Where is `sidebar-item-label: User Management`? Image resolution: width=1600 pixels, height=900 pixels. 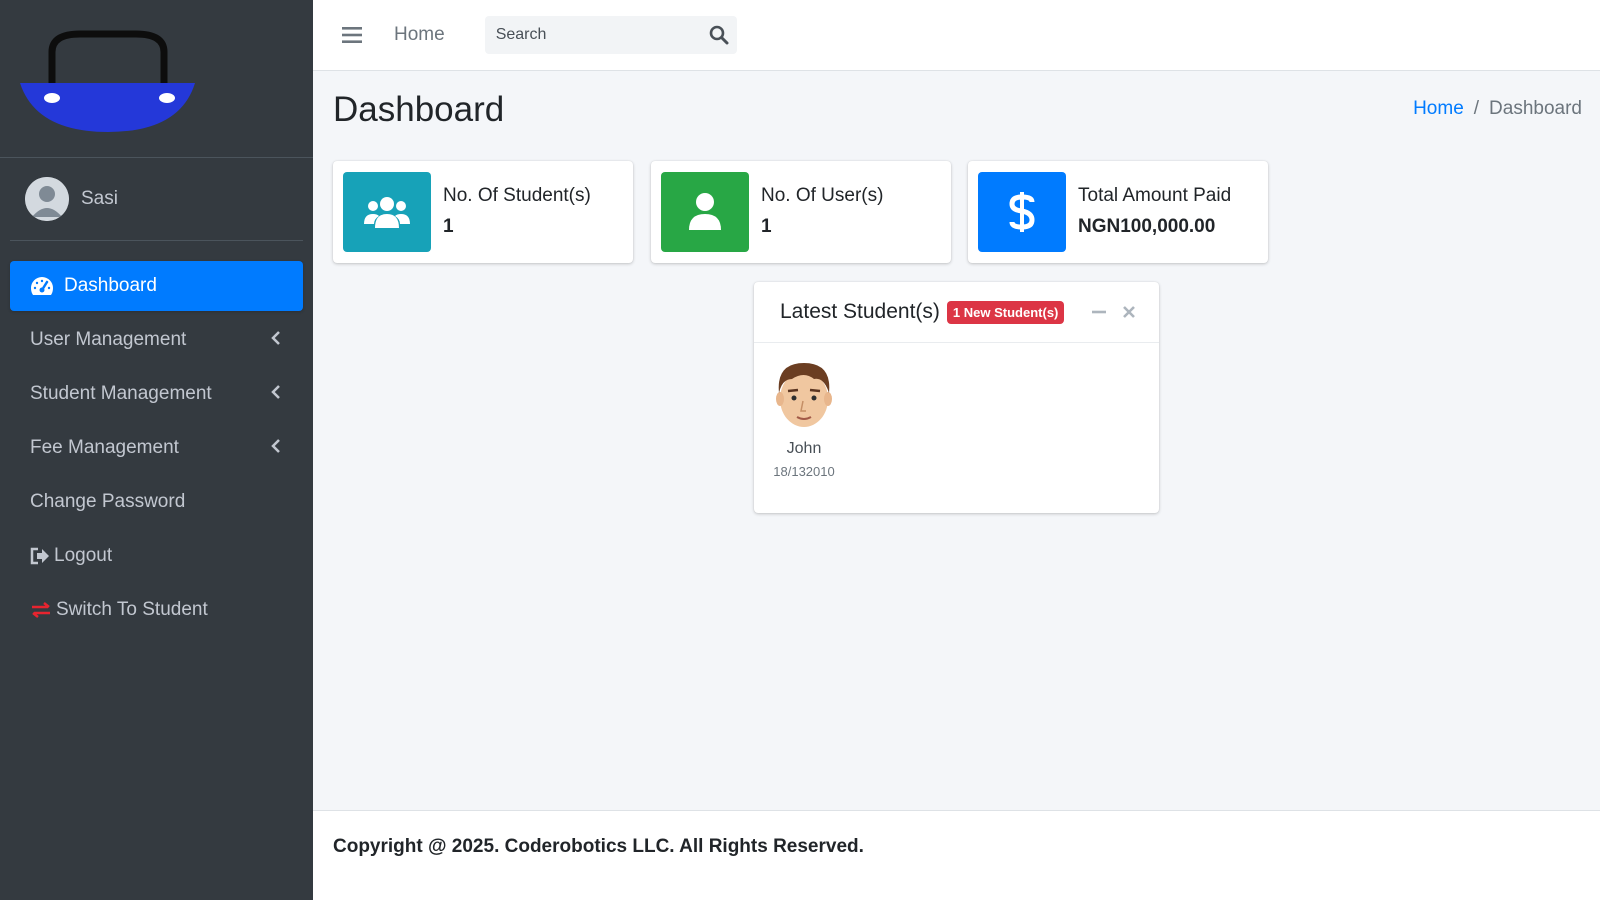 sidebar-item-label: User Management is located at coordinates (108, 339).